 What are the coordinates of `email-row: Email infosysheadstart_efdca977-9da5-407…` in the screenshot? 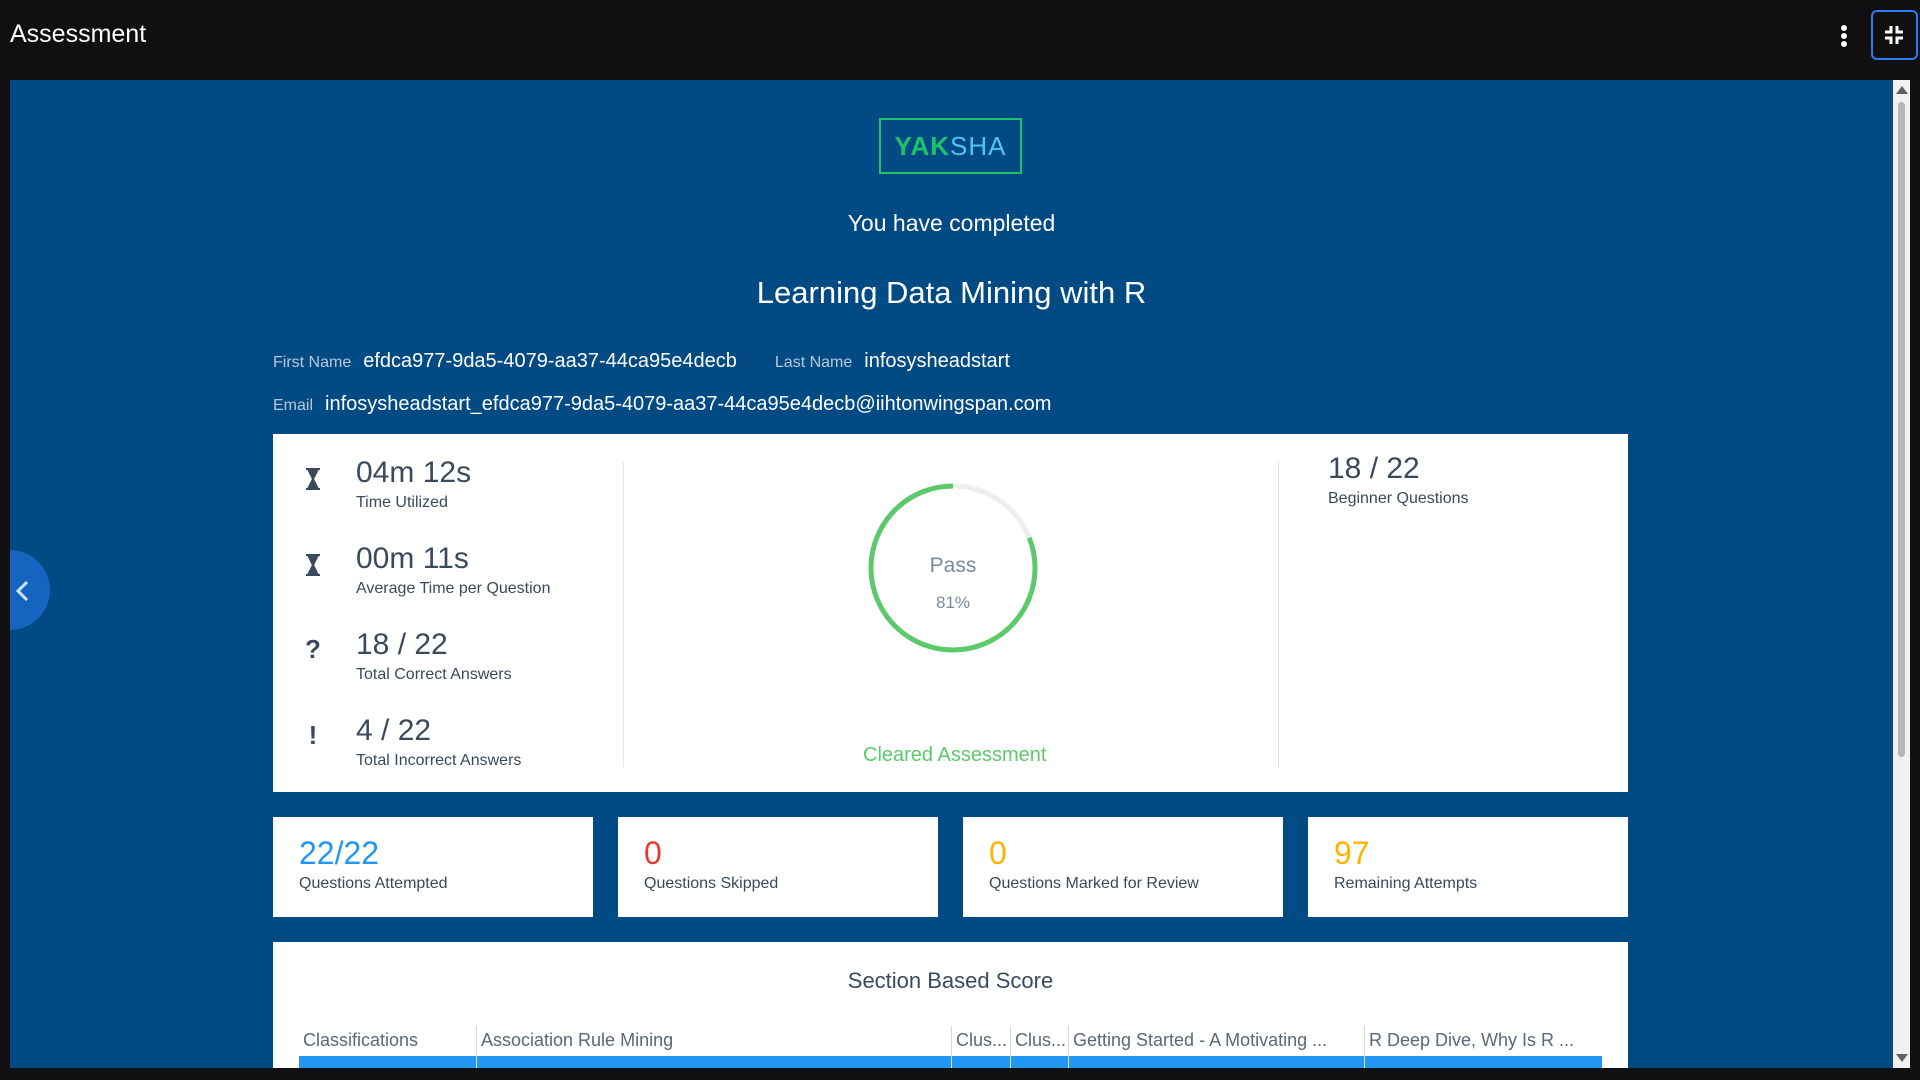 It's located at (681, 404).